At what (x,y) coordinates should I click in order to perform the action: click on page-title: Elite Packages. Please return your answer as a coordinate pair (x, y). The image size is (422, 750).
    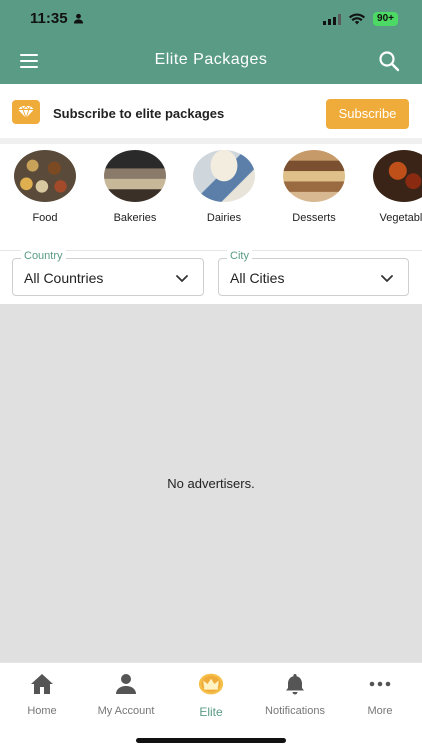
    Looking at the image, I should click on (211, 59).